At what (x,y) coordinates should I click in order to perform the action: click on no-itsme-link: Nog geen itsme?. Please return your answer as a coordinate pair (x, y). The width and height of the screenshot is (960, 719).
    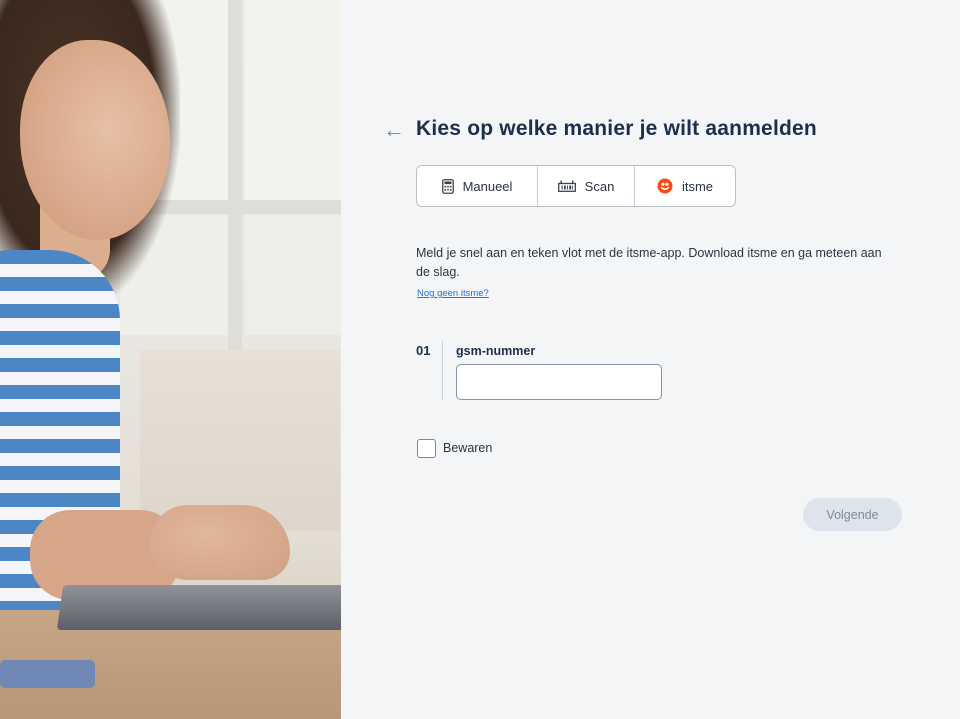
    Looking at the image, I should click on (453, 293).